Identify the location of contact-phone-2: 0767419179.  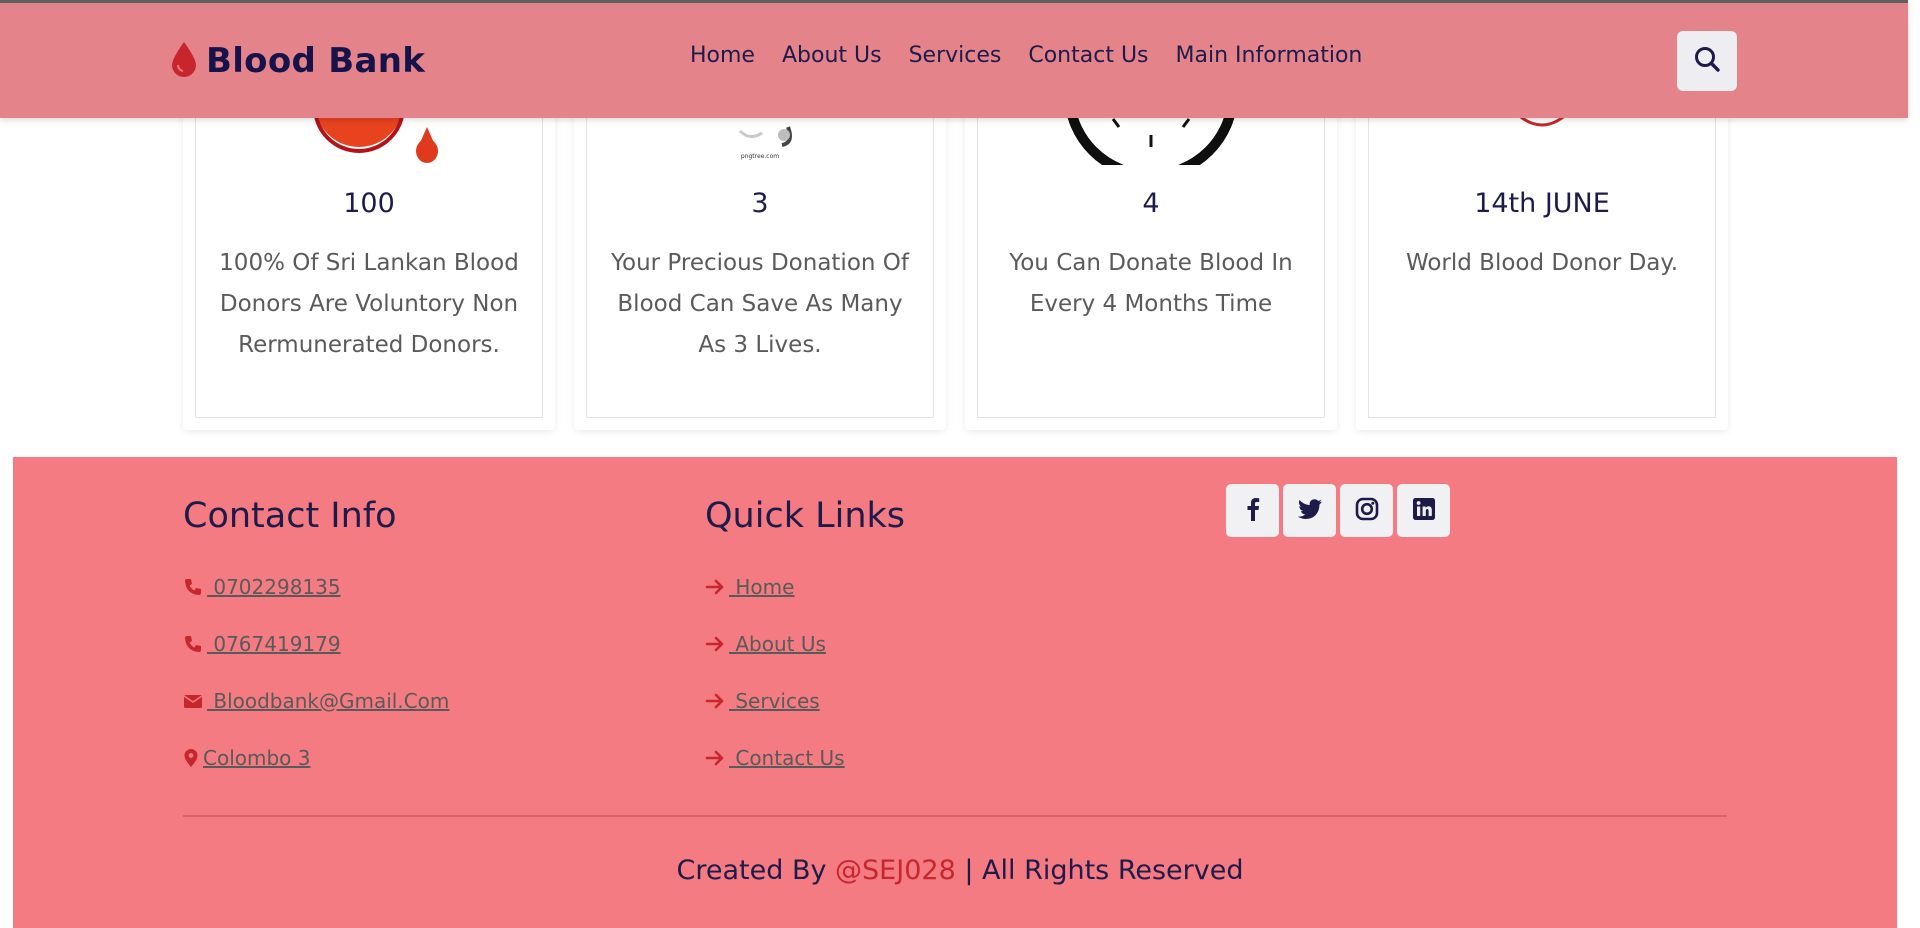
(262, 644).